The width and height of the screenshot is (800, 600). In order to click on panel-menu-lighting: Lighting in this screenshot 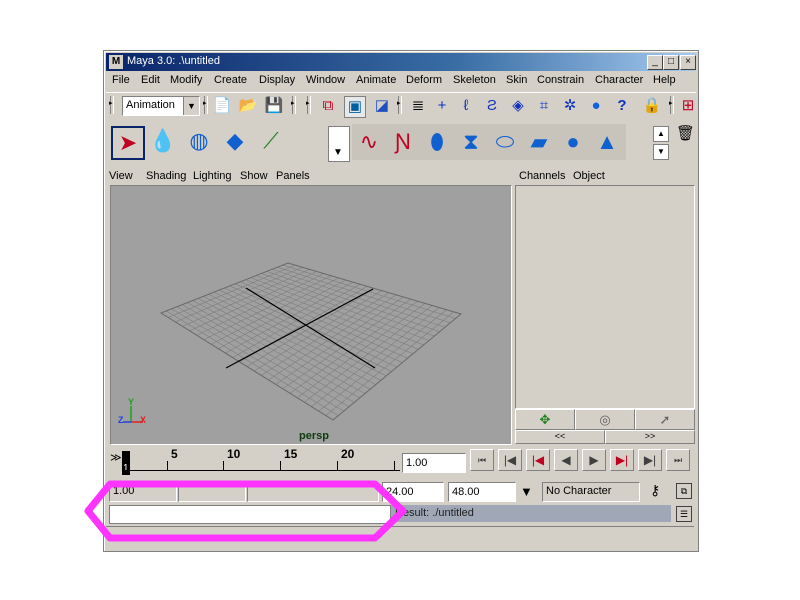, I will do `click(212, 176)`.